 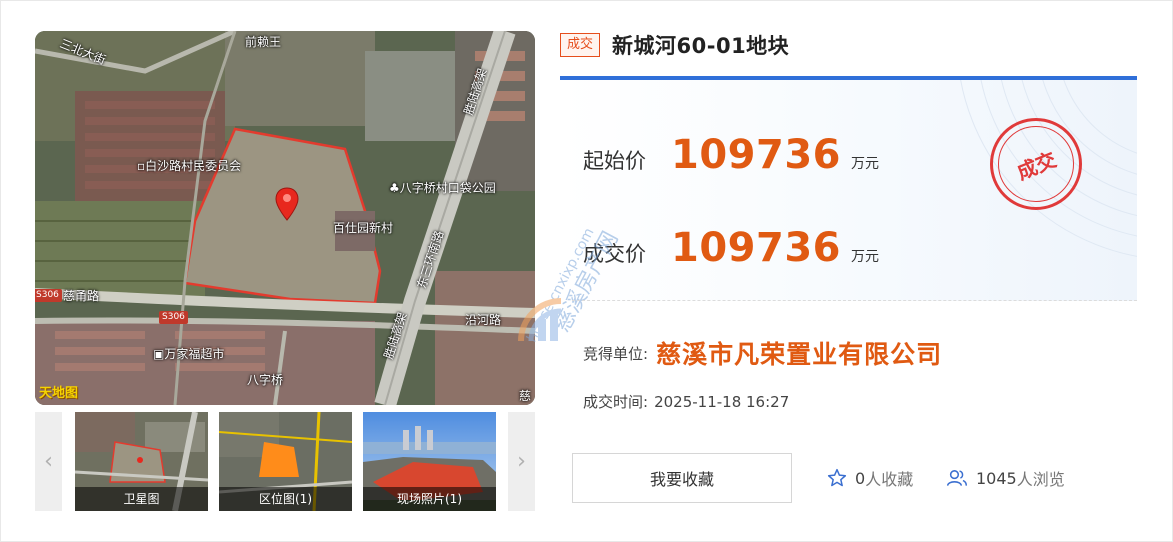 I want to click on thumb-caption-site-photo: 现场照片(1), so click(x=429, y=499).